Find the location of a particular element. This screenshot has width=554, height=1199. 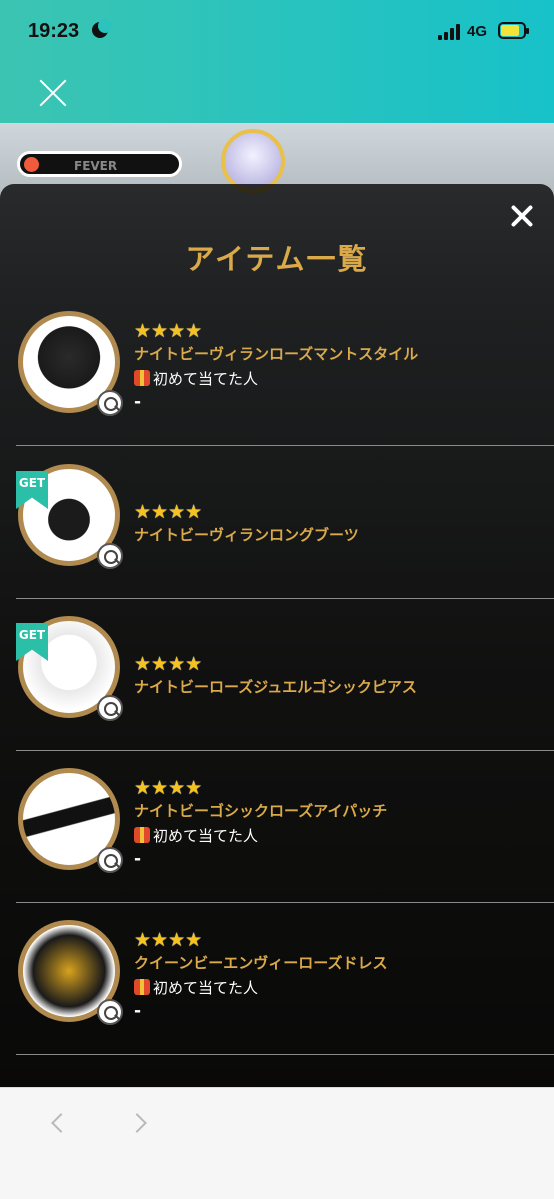

network-label: 4G is located at coordinates (477, 31).